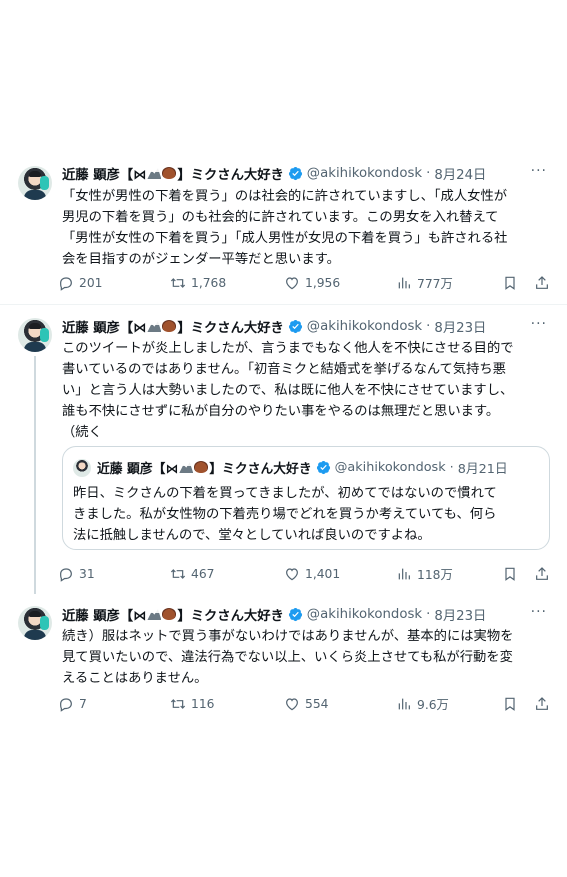 Image resolution: width=567 pixels, height=877 pixels. Describe the element at coordinates (285, 238) in the screenshot. I see `tweet-line: 「男性が女性の下着を買う」「成人男性が女児の下着を買う」も許される社` at that location.